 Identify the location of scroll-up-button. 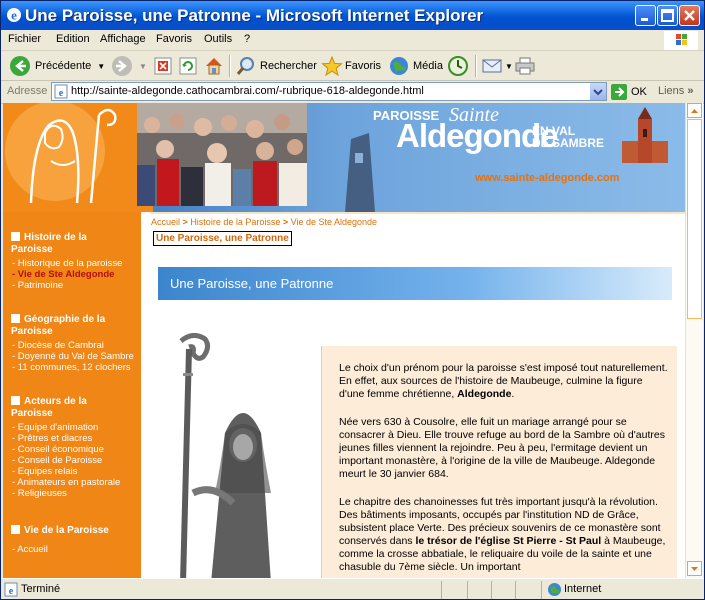
(694, 110).